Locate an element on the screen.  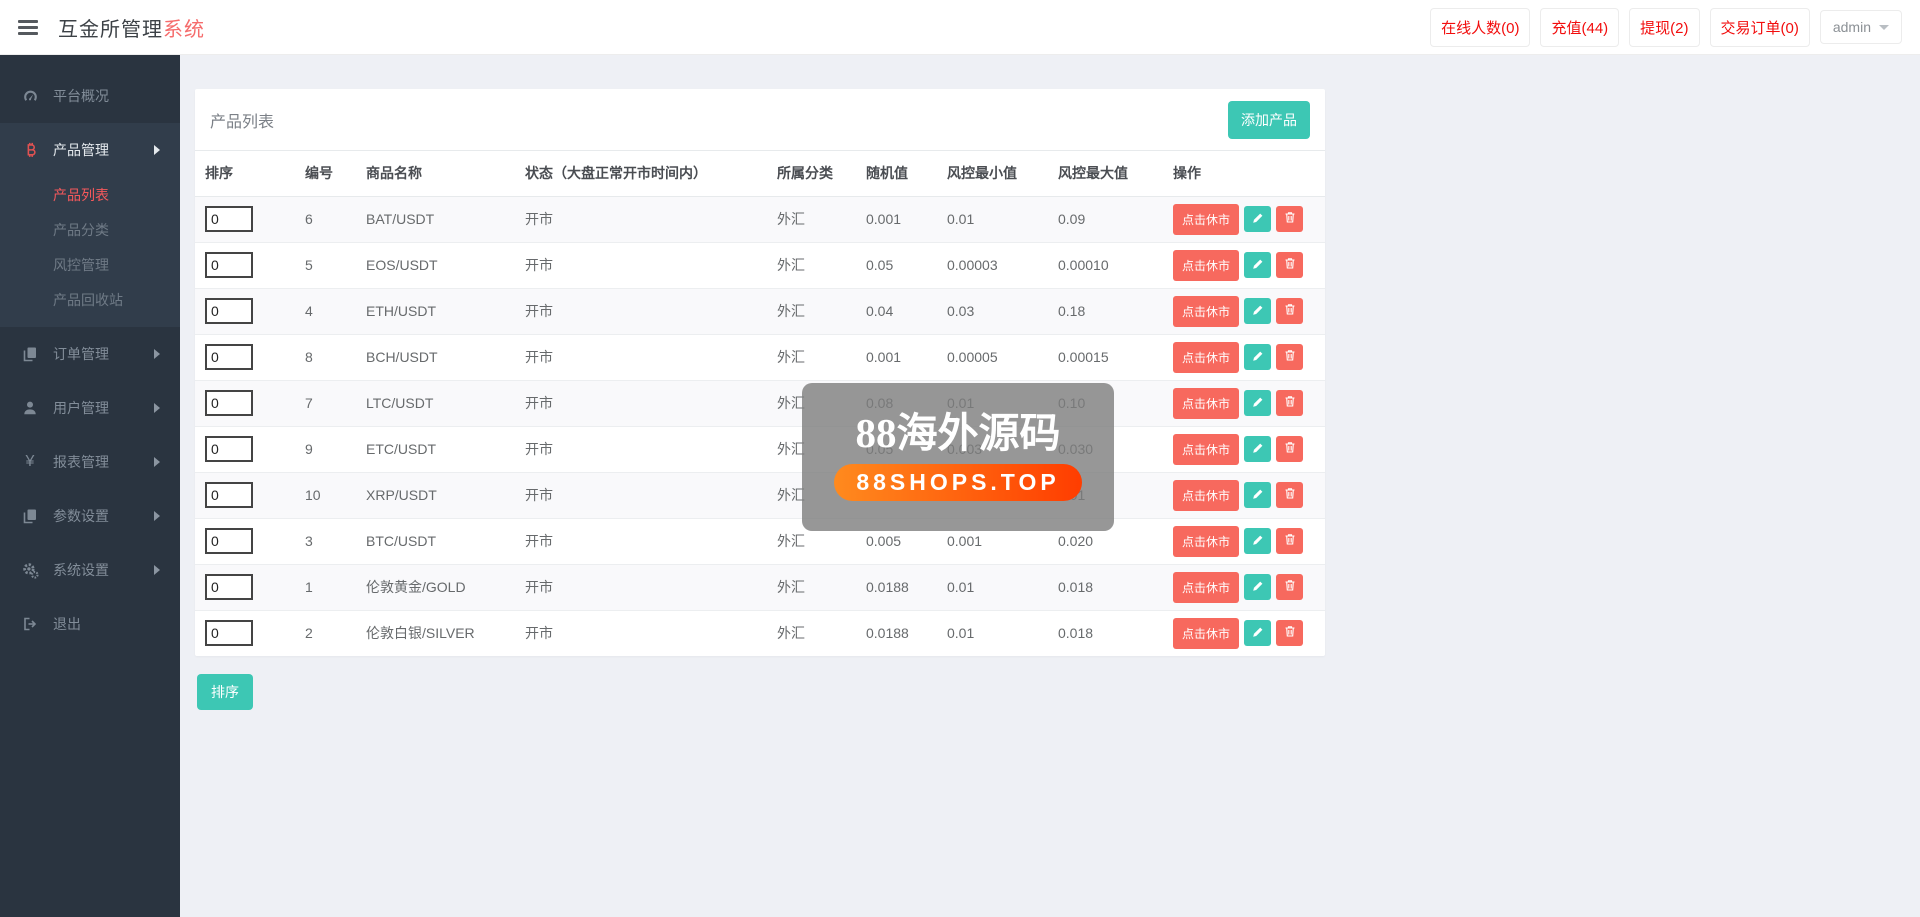
params-icon is located at coordinates (30, 516).